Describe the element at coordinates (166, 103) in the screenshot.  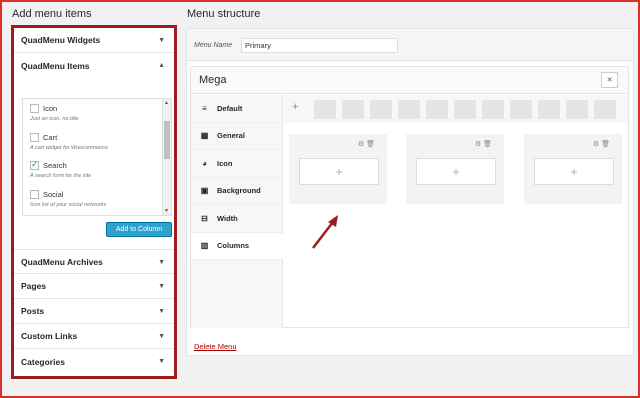
I see `scroll-up-icon: ▲` at that location.